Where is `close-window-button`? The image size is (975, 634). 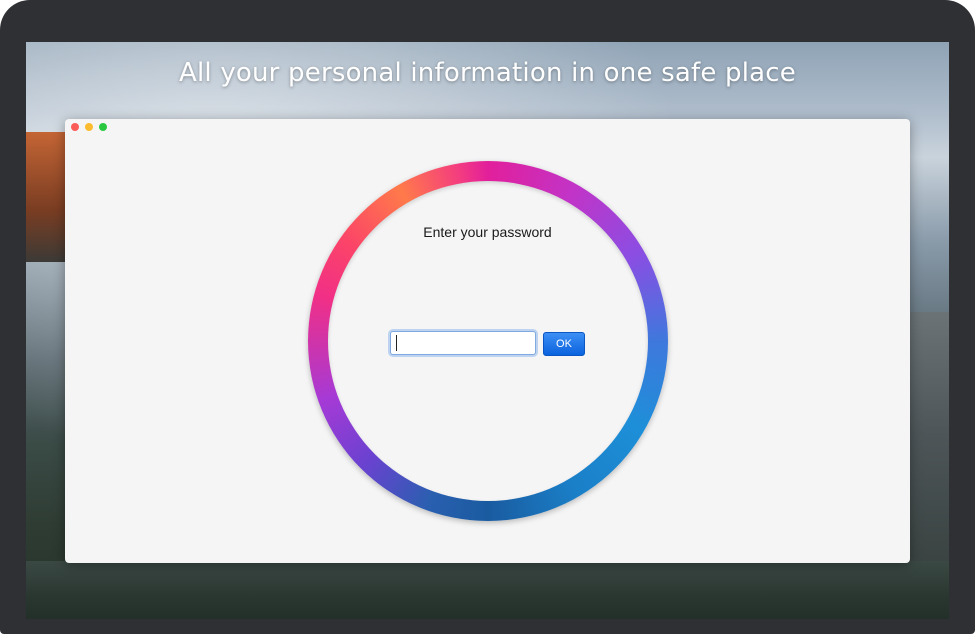 close-window-button is located at coordinates (75, 127).